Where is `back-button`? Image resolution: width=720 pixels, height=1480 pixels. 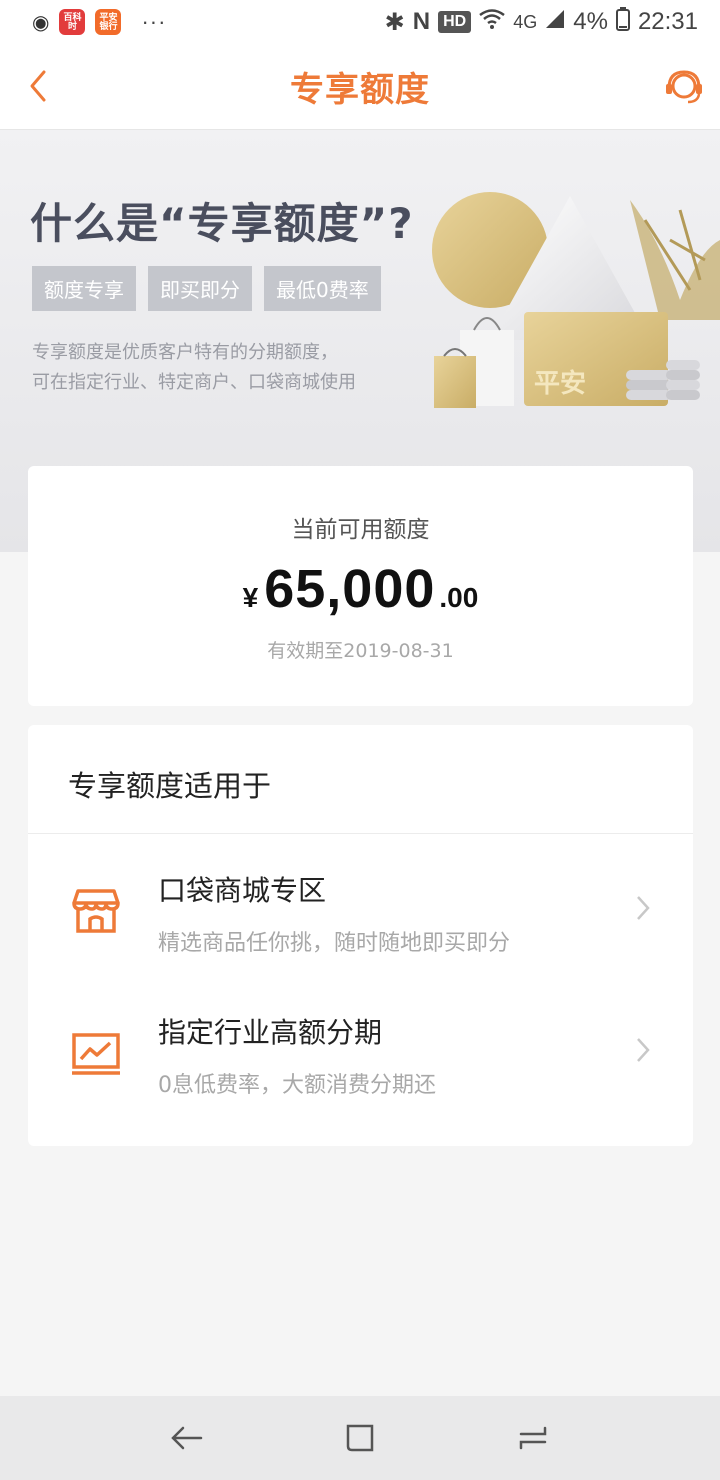 back-button is located at coordinates (42, 86).